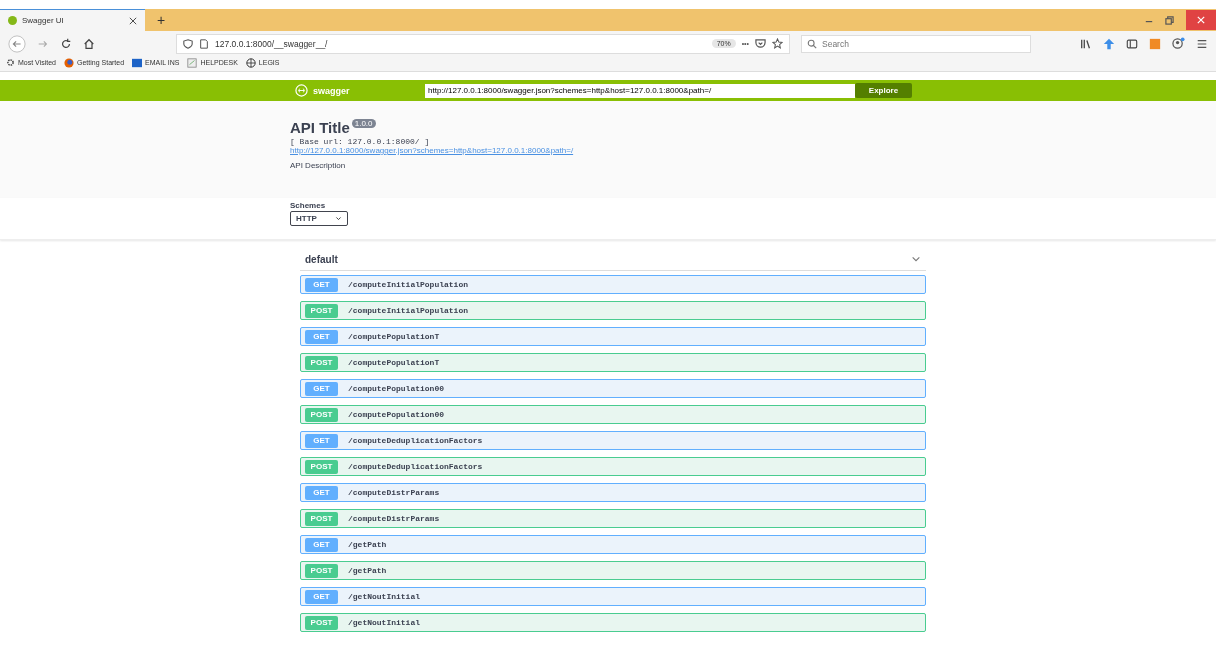 The height and width of the screenshot is (664, 1216). Describe the element at coordinates (613, 310) in the screenshot. I see `operation-row: POST /computeInitialPopulation` at that location.